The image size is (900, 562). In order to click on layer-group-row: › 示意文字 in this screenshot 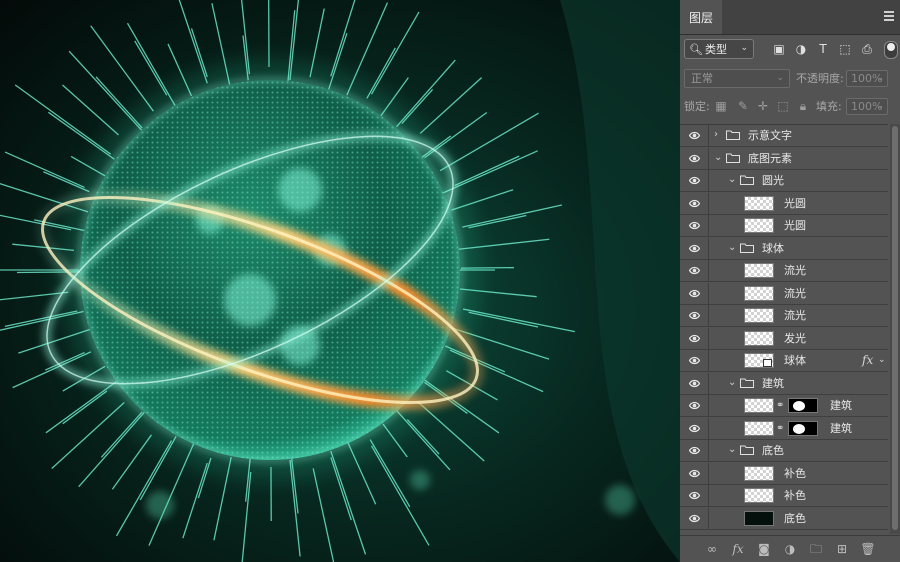, I will do `click(784, 136)`.